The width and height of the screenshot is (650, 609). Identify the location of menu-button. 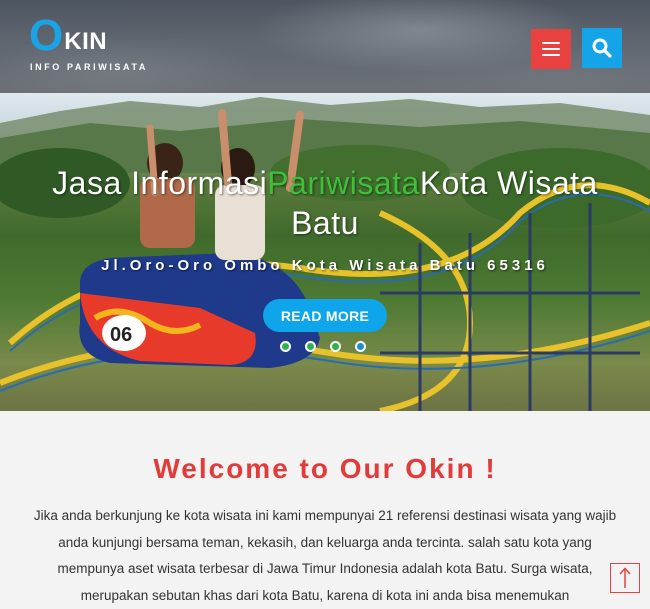
(551, 49).